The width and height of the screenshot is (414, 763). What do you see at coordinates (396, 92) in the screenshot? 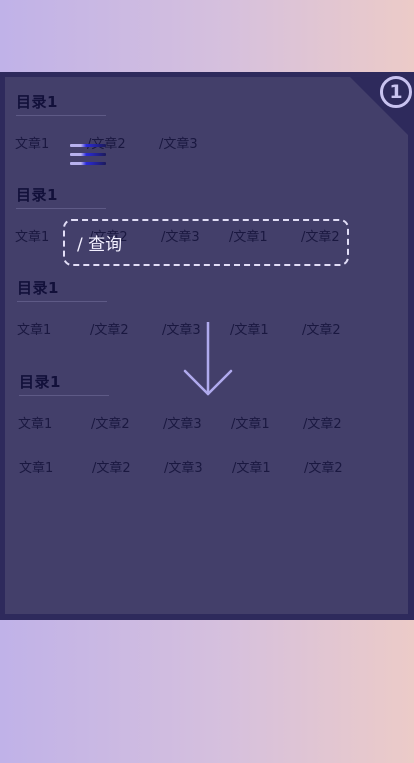
I see `number-badge: 1` at bounding box center [396, 92].